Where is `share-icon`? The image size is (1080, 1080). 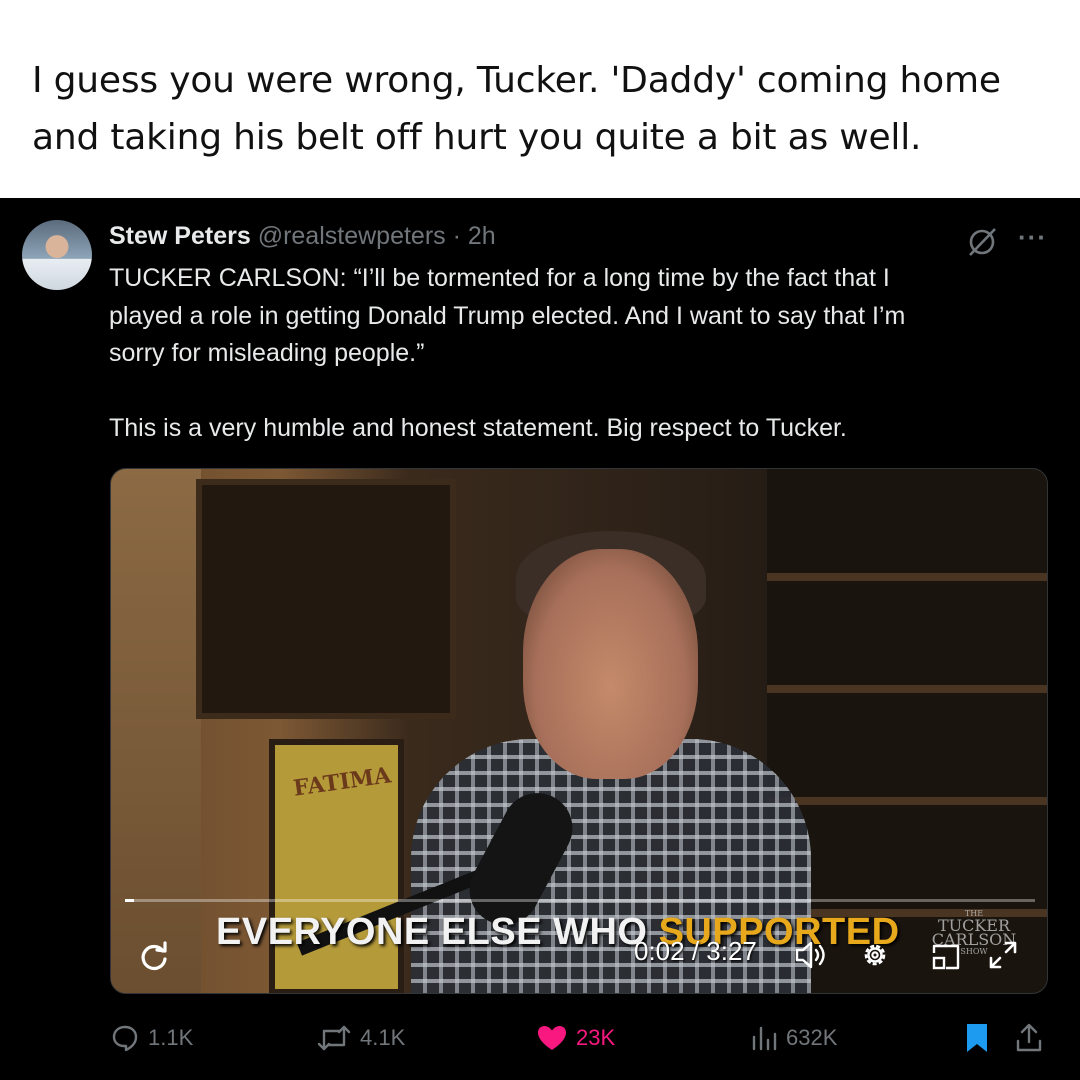
share-icon is located at coordinates (1029, 1037).